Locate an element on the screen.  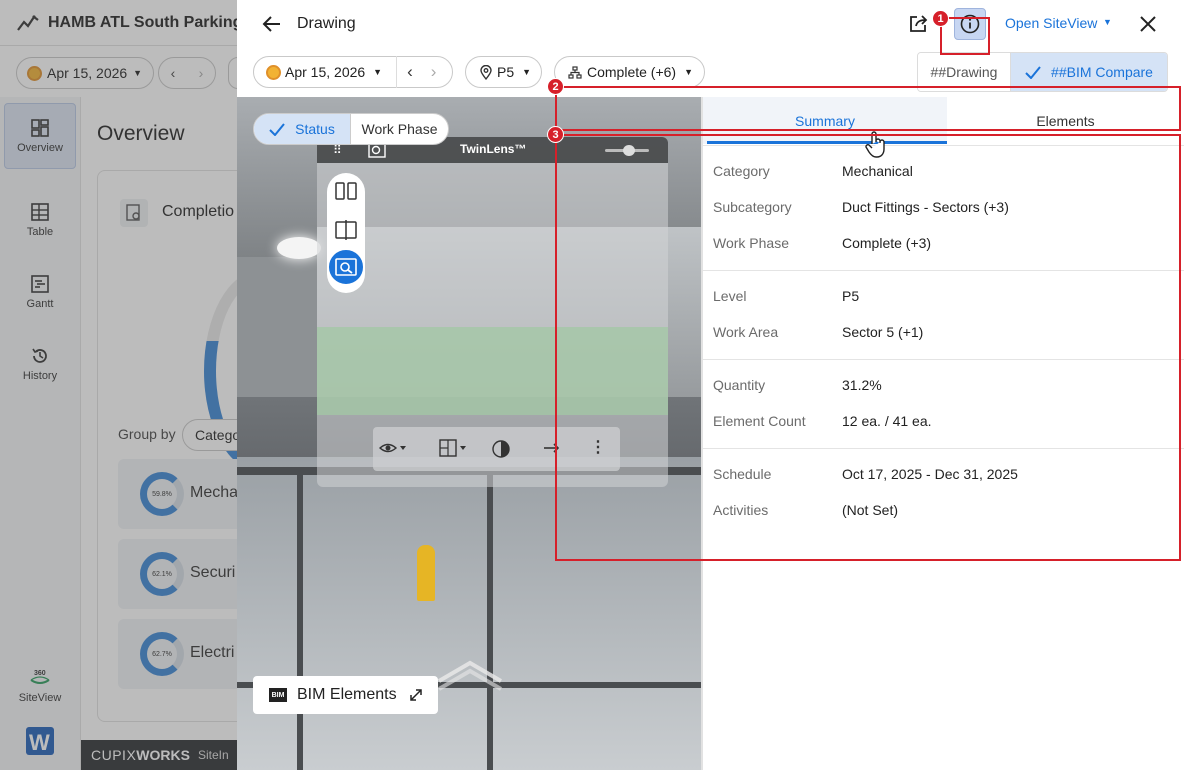
bim-elements-label: BIM Elements is located at coordinates (347, 694).